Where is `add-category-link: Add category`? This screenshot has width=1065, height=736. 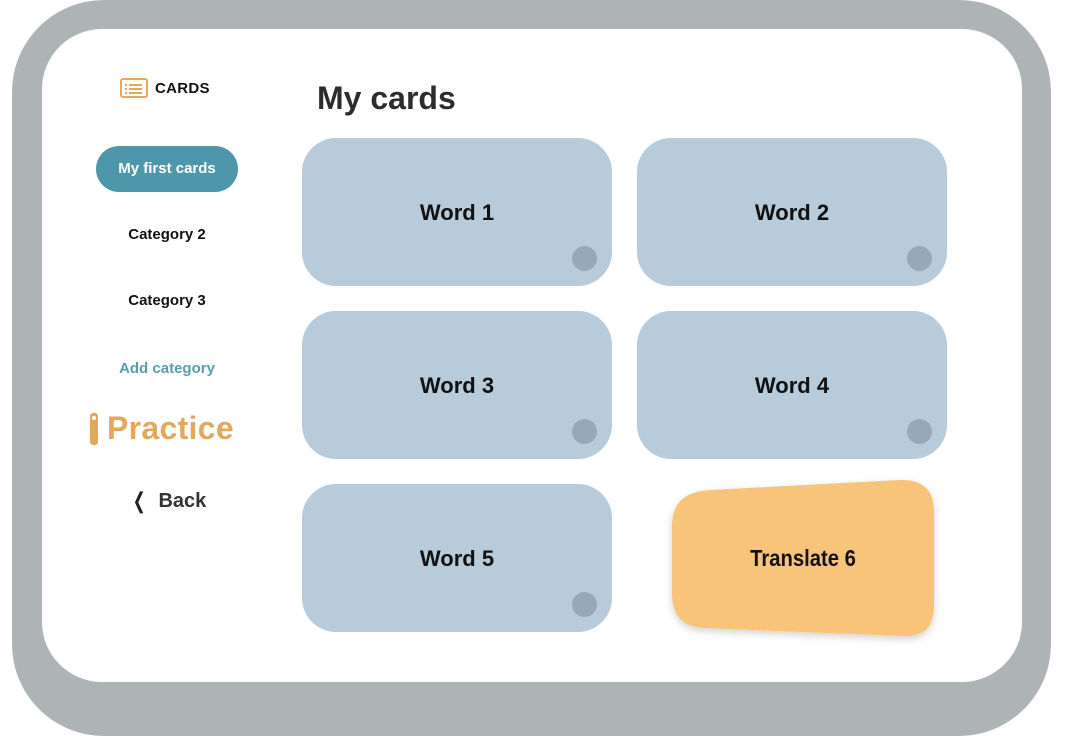 add-category-link: Add category is located at coordinates (167, 368).